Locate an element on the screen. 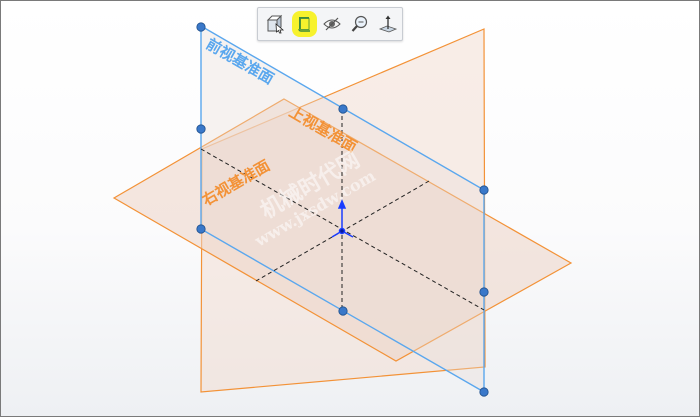 Image resolution: width=700 pixels, height=417 pixels. view-orientation-icon is located at coordinates (275, 24).